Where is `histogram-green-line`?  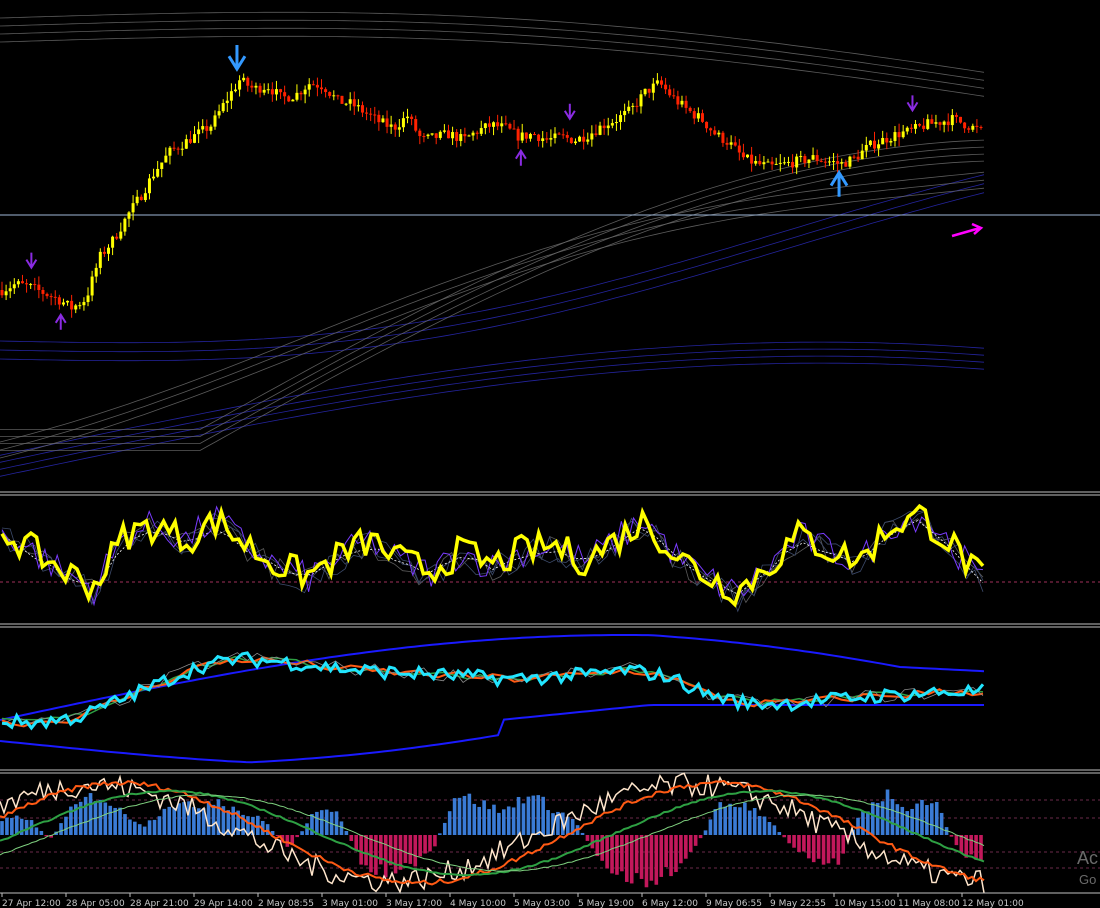
histogram-green-line is located at coordinates (492, 833).